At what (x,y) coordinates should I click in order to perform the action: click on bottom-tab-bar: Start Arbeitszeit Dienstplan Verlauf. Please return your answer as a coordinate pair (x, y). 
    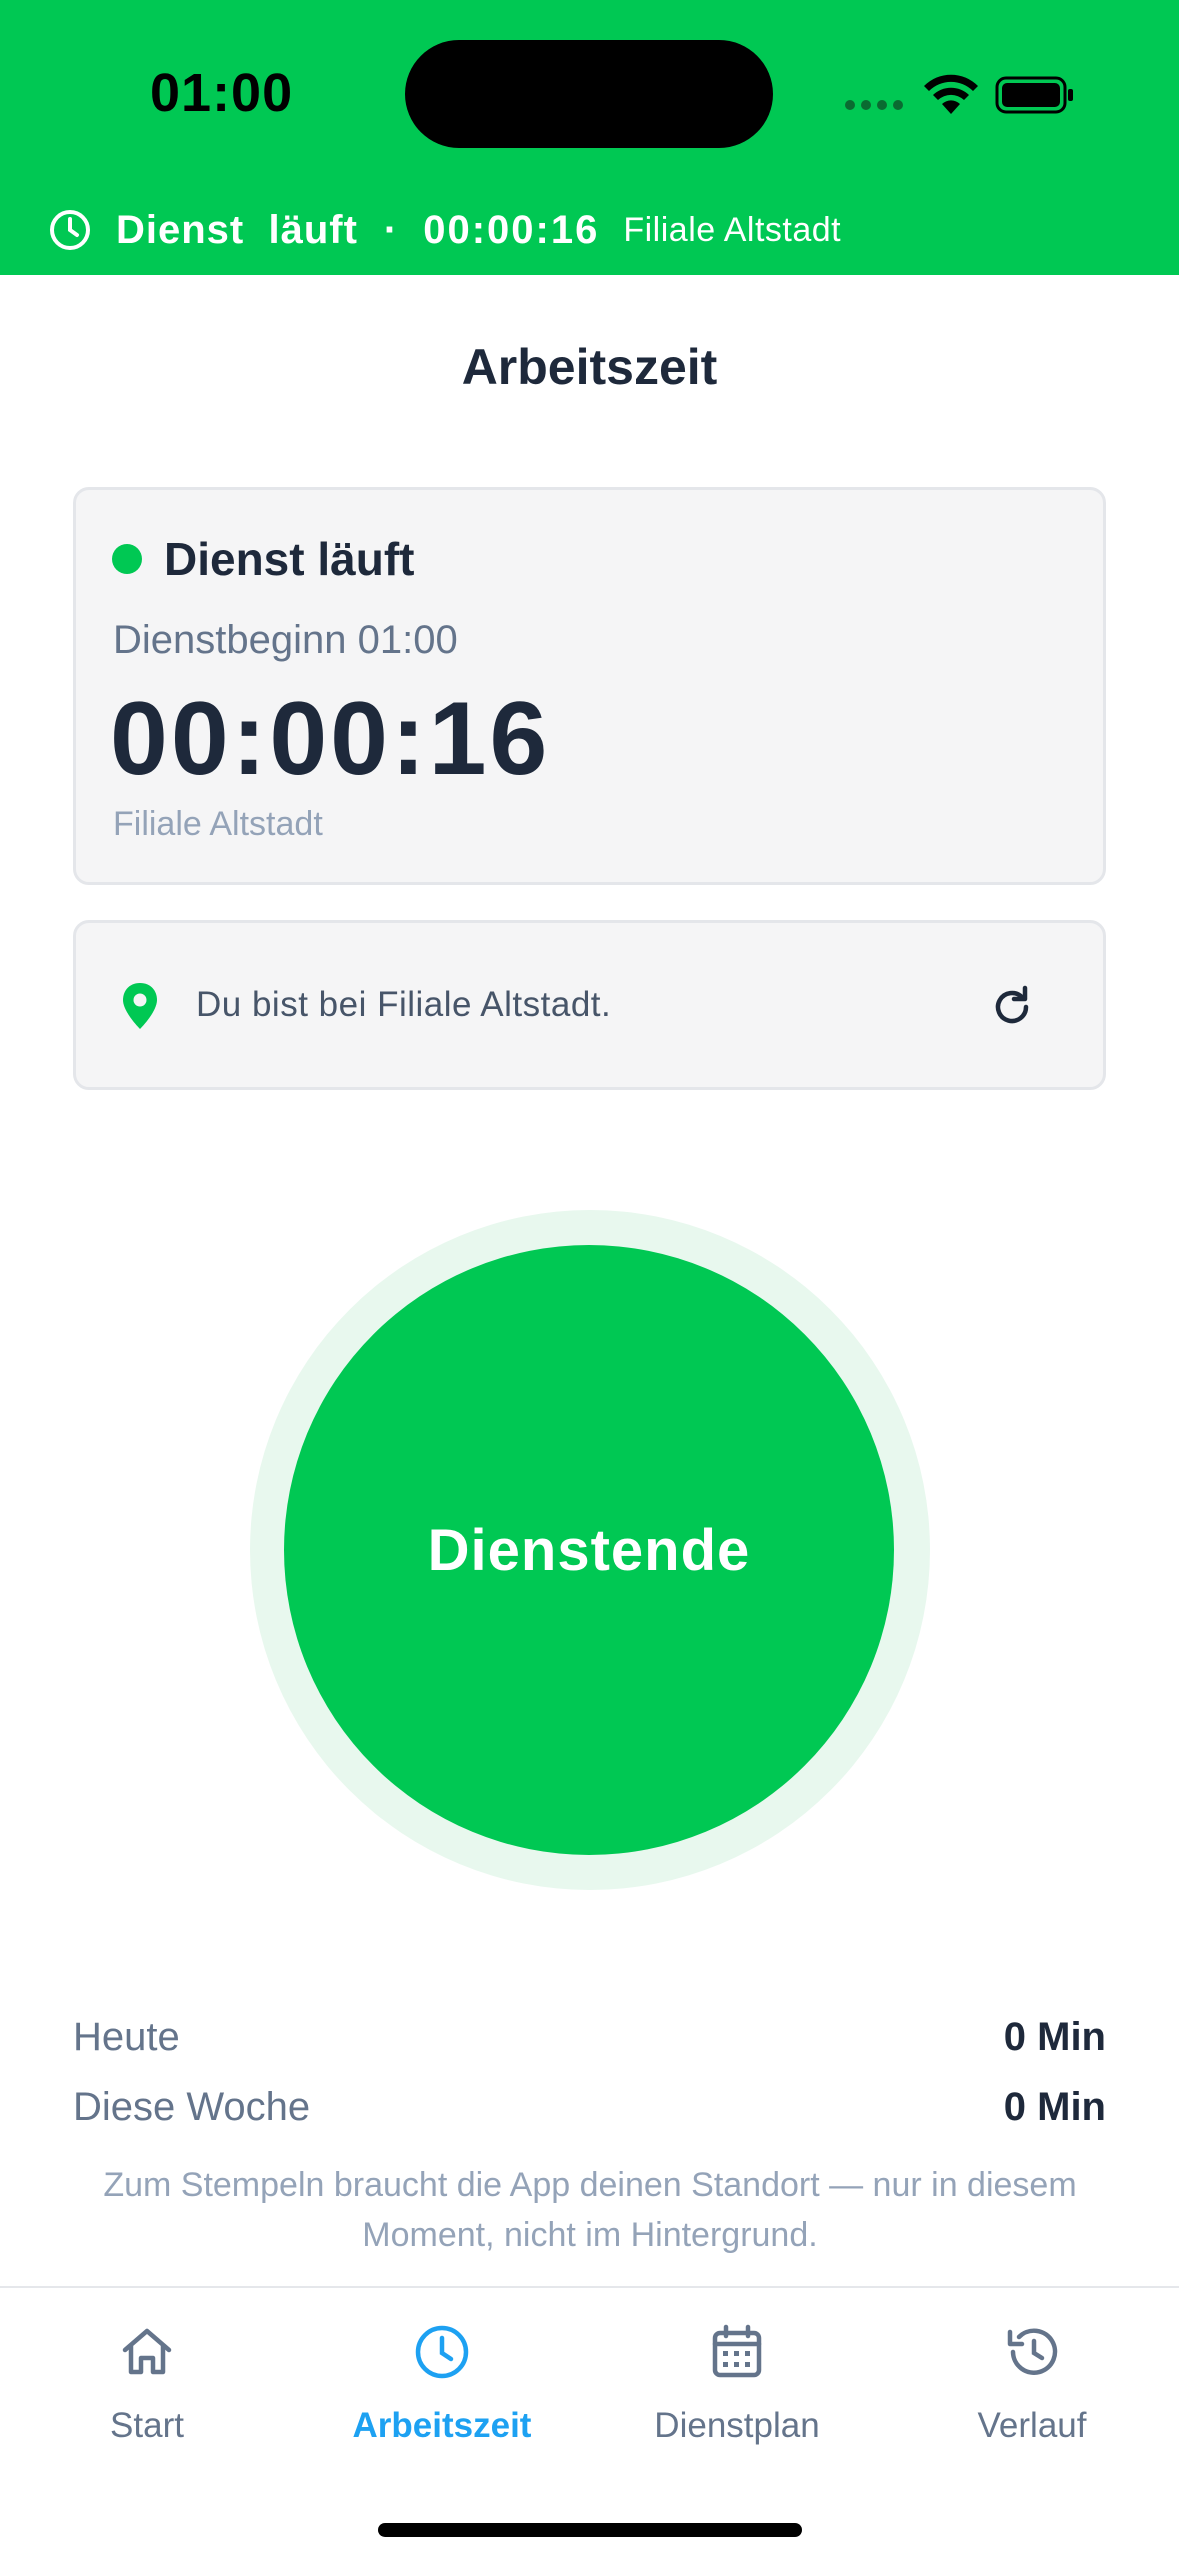
    Looking at the image, I should click on (589, 2424).